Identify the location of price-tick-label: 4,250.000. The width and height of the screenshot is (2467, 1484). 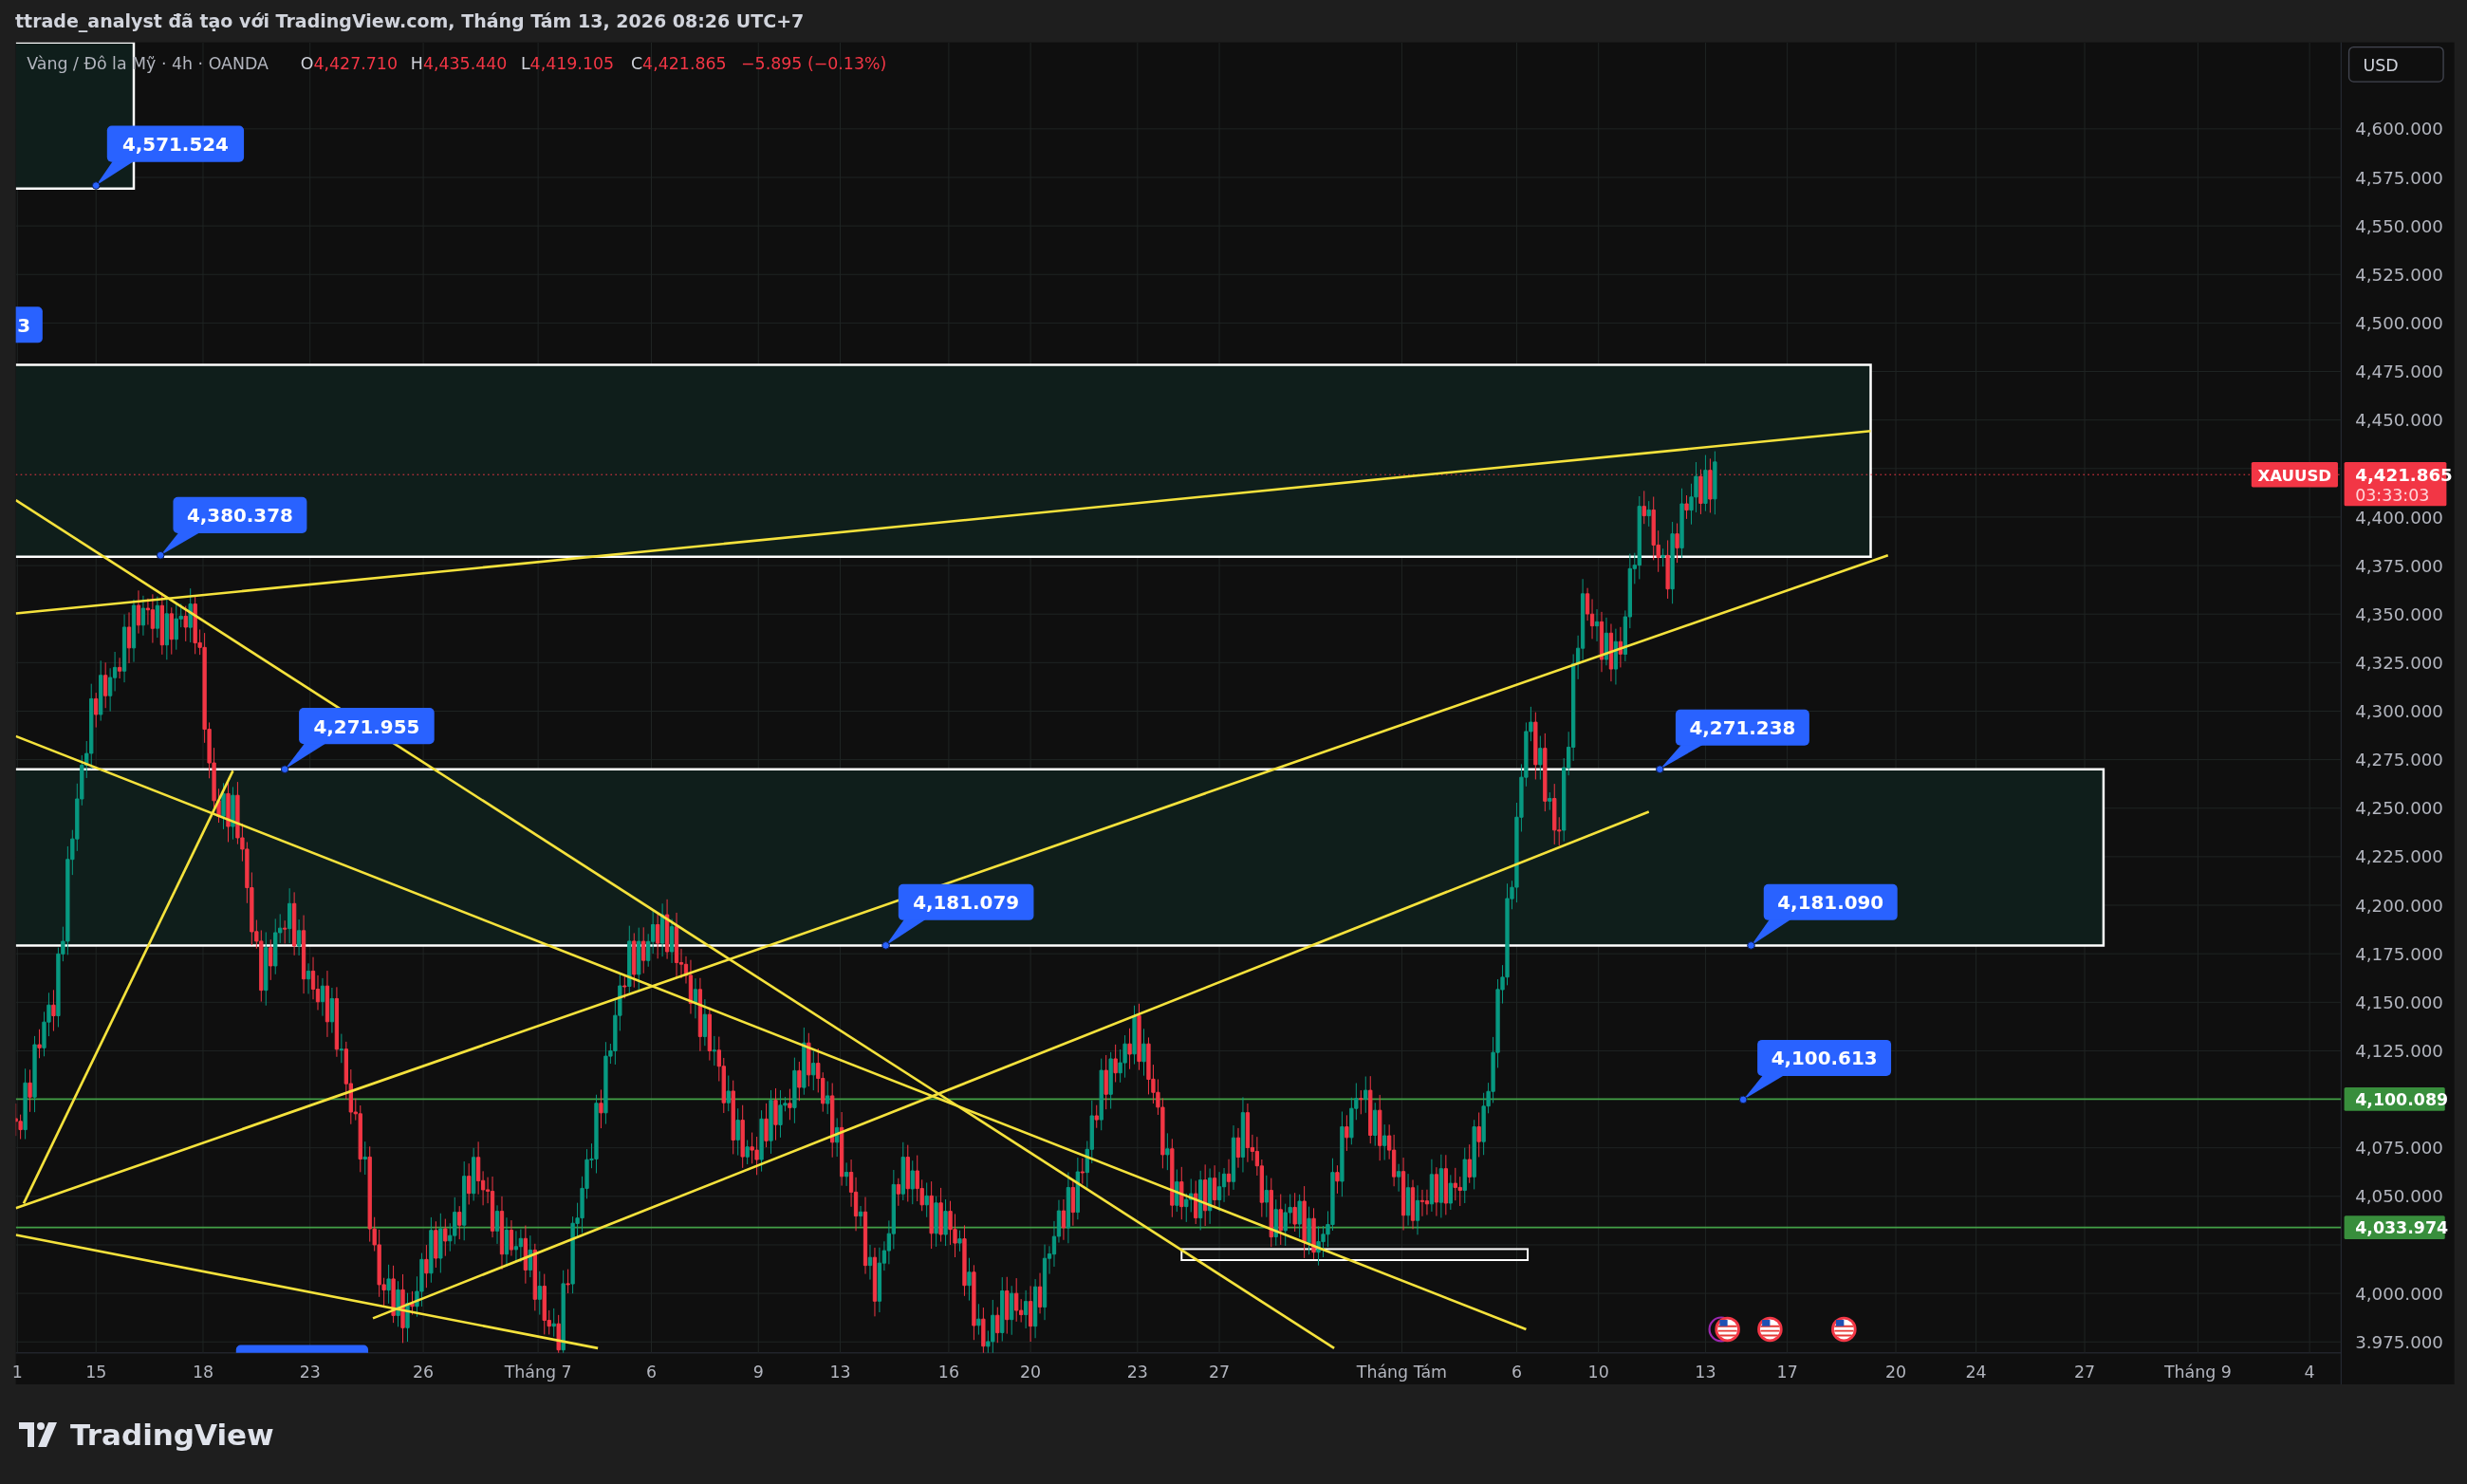
(2399, 809).